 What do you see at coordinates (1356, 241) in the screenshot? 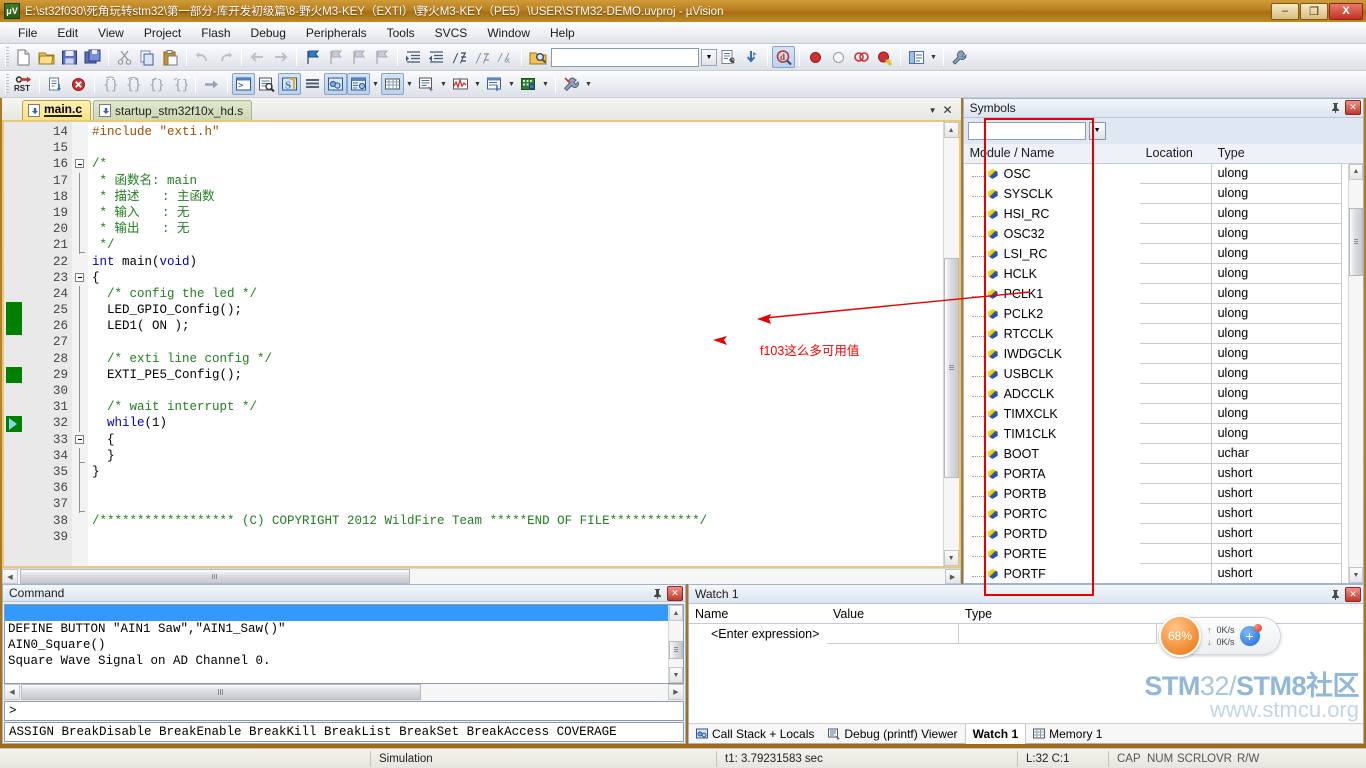
I see `symbols-vscroll-thumb` at bounding box center [1356, 241].